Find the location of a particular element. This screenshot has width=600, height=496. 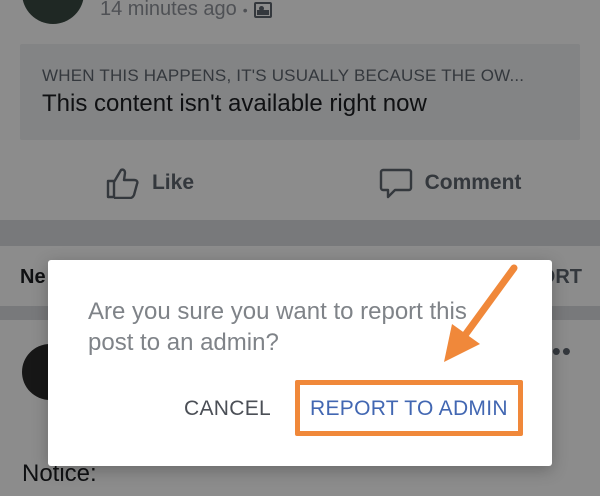

annotation-highlight-box is located at coordinates (409, 408).